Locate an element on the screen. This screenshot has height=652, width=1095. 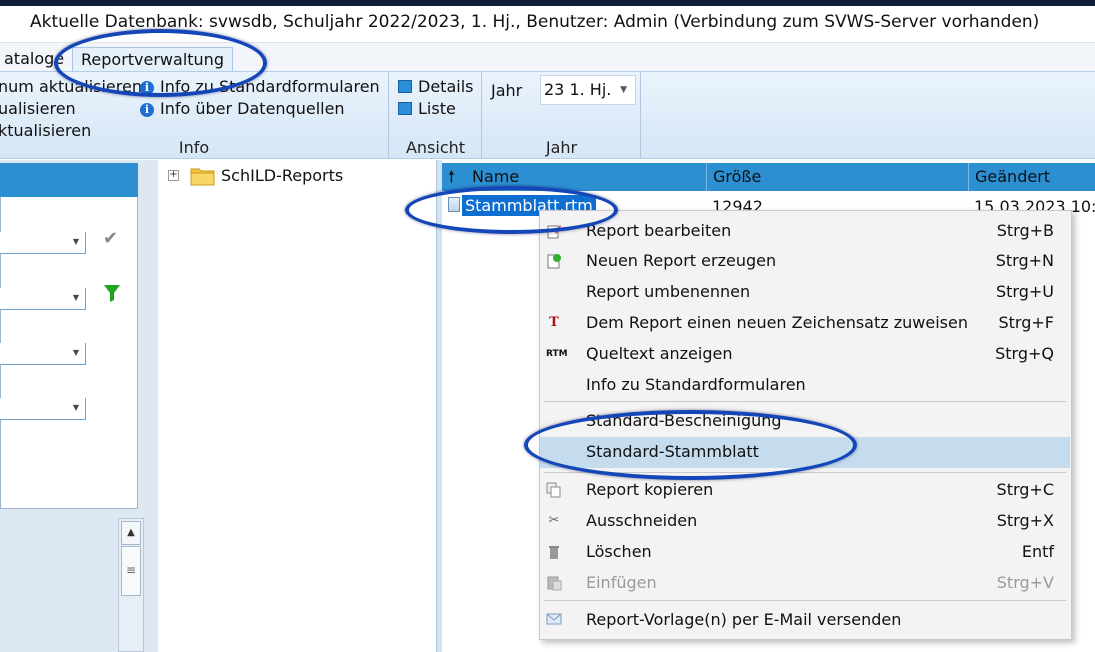
menu-item-queltext: RTM Queltext anzeigen Strg+Q is located at coordinates (805, 354).